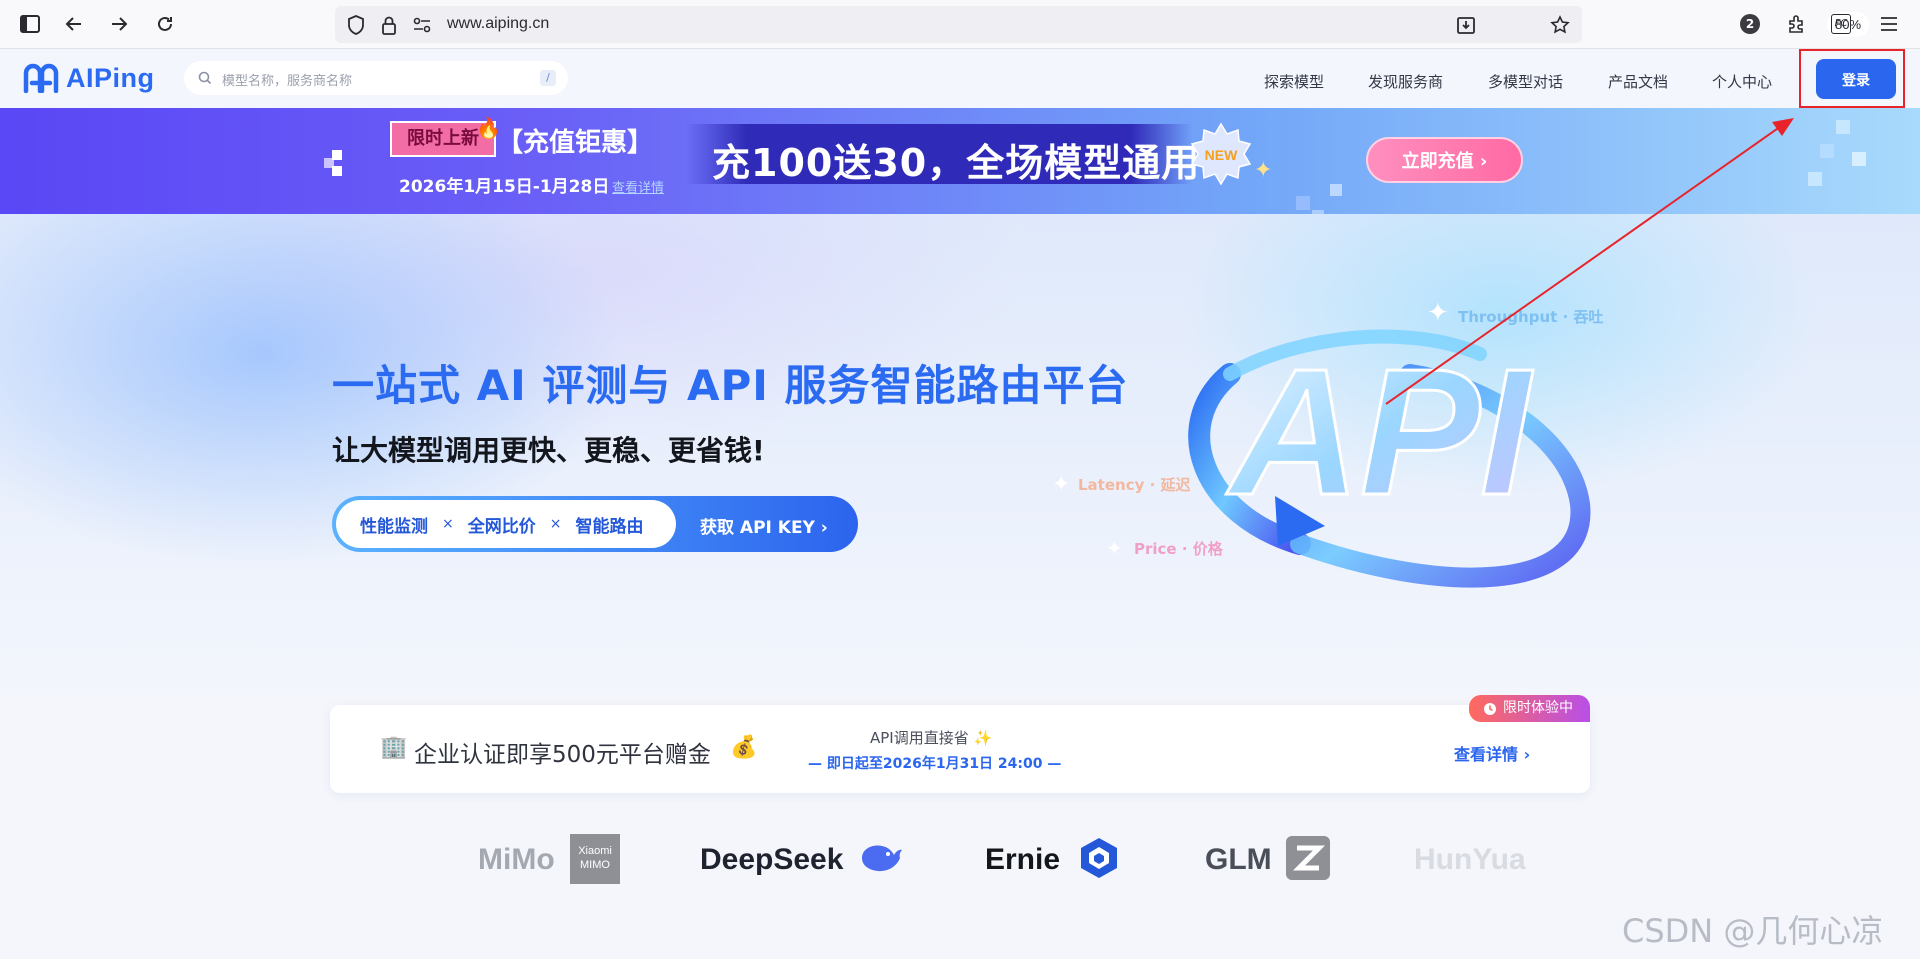 This screenshot has width=1920, height=959. I want to click on limited-trial-badge-text: 限时体验中, so click(1538, 708).